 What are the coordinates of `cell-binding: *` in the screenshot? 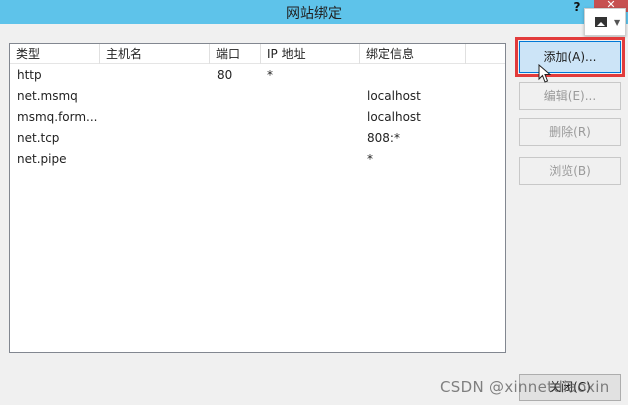 It's located at (370, 159).